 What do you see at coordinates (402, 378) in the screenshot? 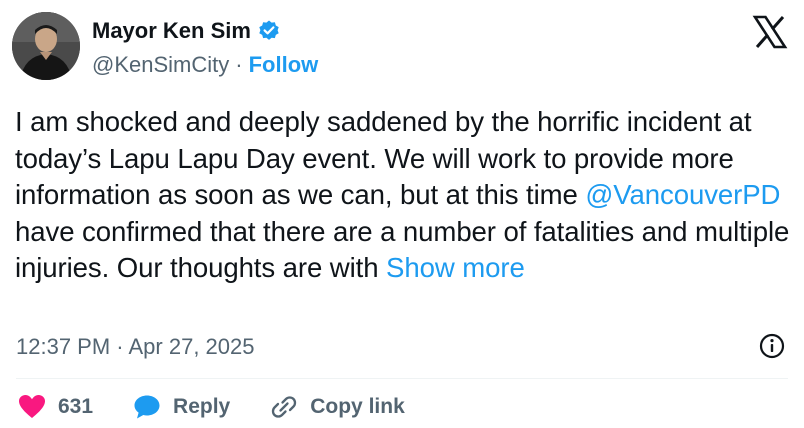
I see `divider` at bounding box center [402, 378].